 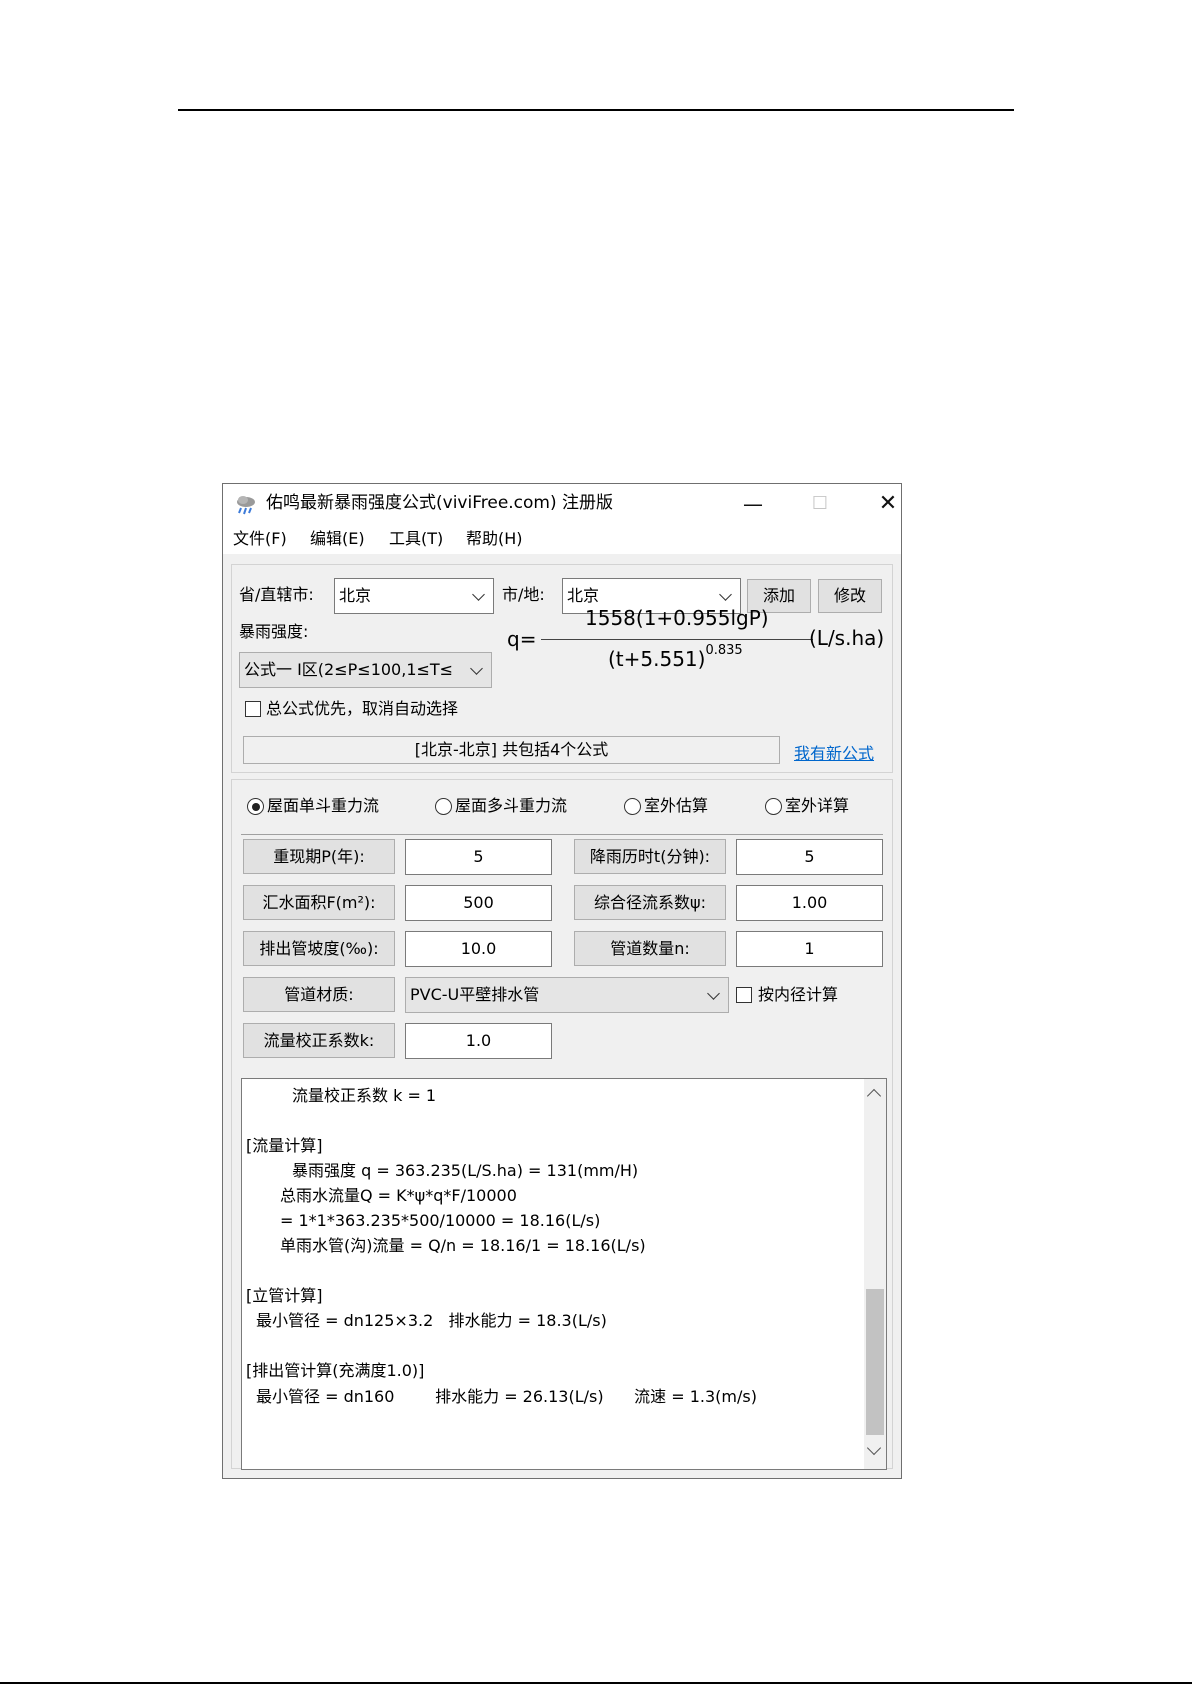 I want to click on title-bar: 佑鸣最新暴雨强度公式(viviFree.com) 注册版 — ☐ ✕, so click(x=562, y=504).